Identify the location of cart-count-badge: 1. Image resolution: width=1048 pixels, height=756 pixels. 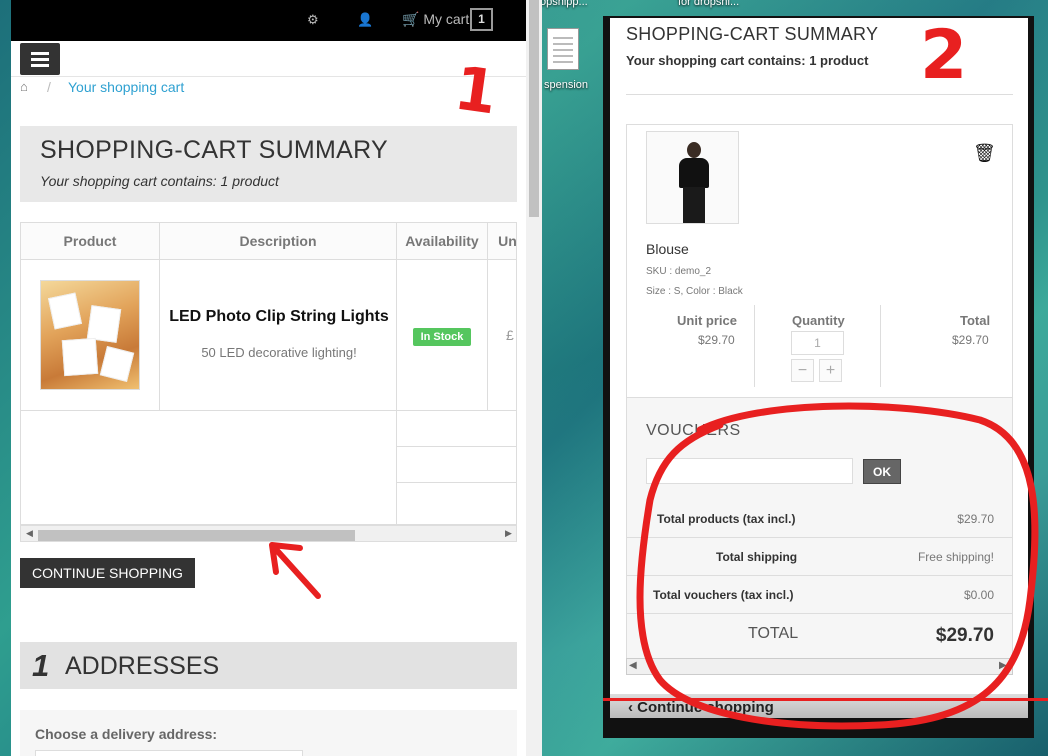
(481, 19).